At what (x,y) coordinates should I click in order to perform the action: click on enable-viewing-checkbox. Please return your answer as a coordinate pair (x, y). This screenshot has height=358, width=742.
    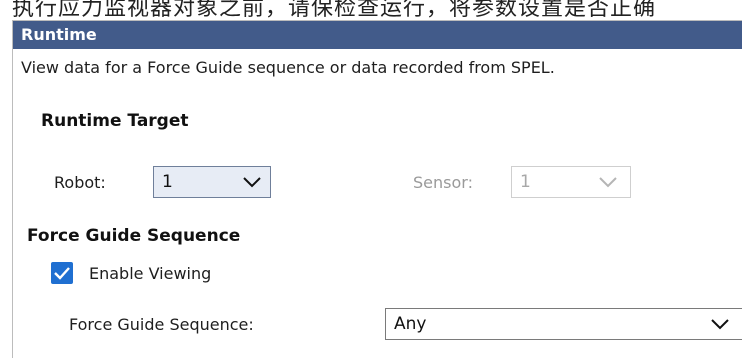
    Looking at the image, I should click on (62, 273).